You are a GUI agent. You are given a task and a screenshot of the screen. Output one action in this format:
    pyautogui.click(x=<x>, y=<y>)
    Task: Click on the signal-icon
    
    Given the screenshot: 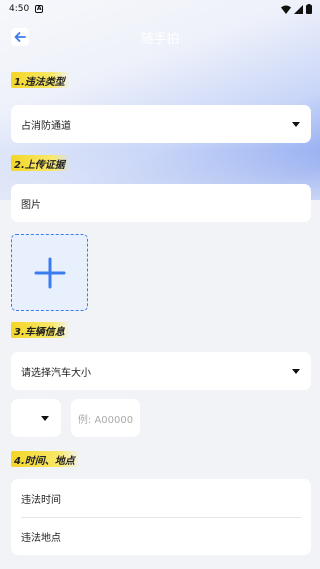 What is the action you would take?
    pyautogui.click(x=298, y=9)
    